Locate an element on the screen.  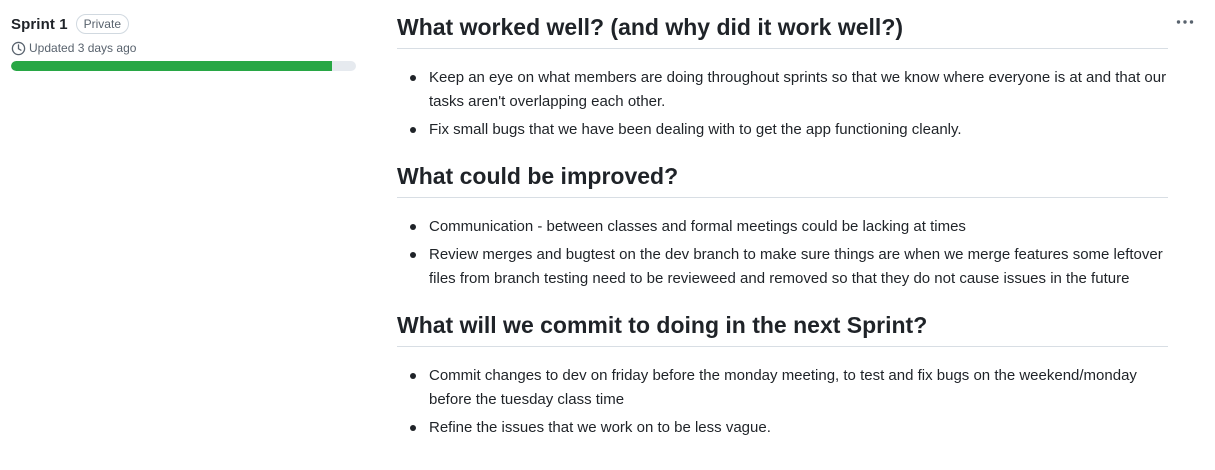
more-options-button is located at coordinates (1185, 22).